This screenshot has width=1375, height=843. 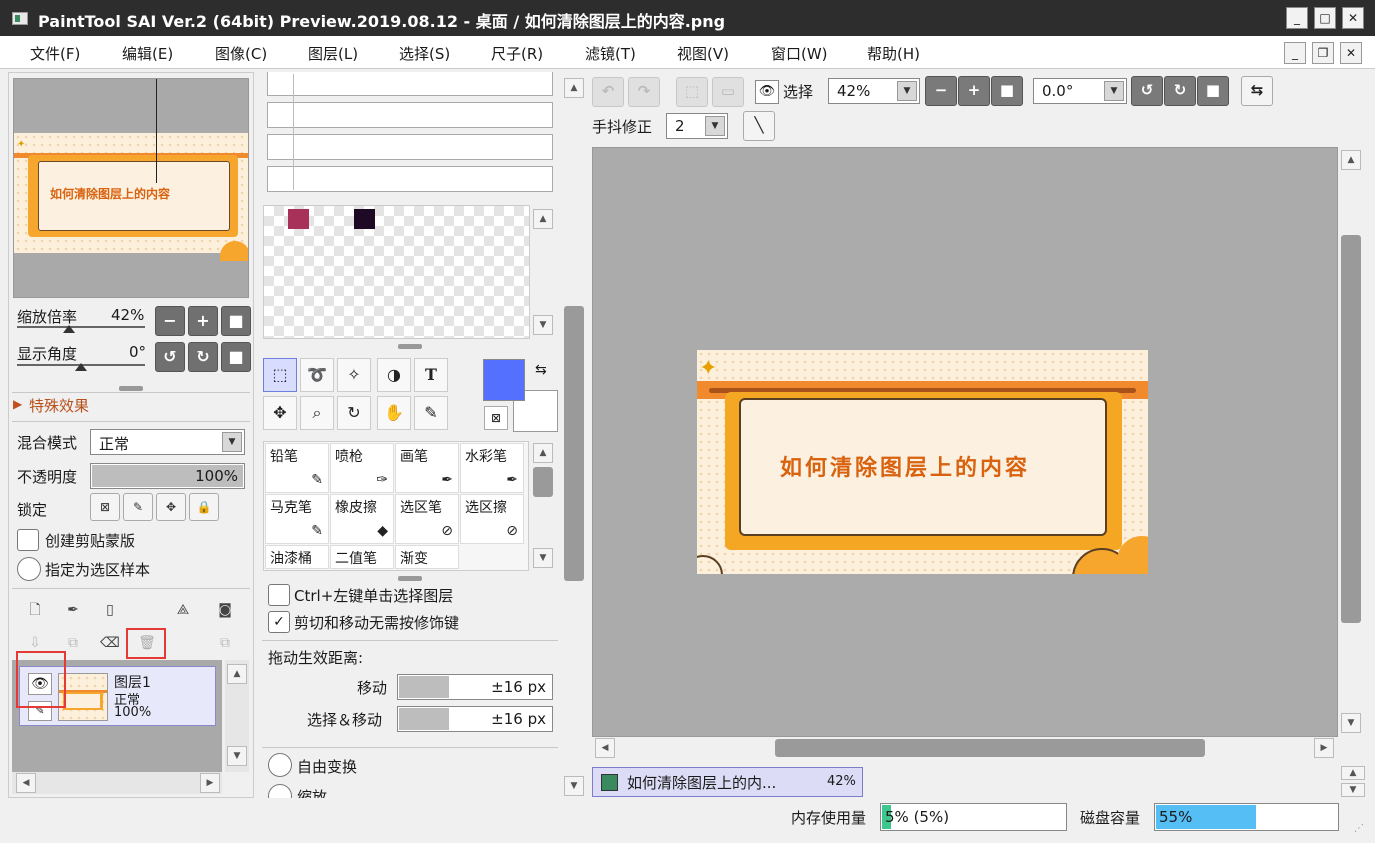 I want to click on ctrl-click-checkbox, so click(x=279, y=595).